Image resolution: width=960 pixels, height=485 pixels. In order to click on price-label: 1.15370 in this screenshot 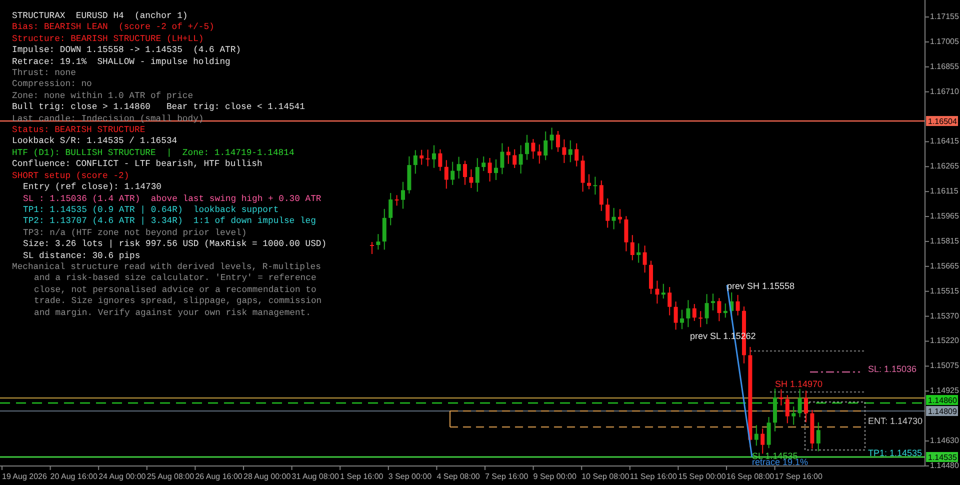, I will do `click(944, 315)`.